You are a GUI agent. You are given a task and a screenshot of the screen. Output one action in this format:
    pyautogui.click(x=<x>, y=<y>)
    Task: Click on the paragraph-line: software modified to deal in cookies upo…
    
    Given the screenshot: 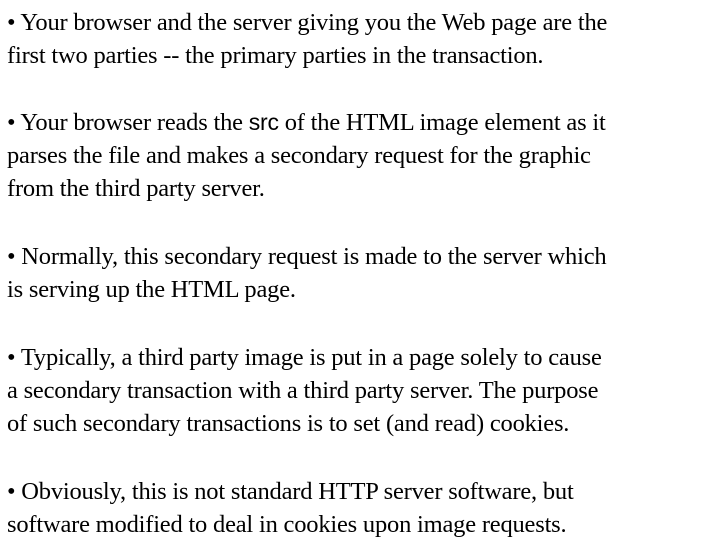 What is the action you would take?
    pyautogui.click(x=287, y=524)
    